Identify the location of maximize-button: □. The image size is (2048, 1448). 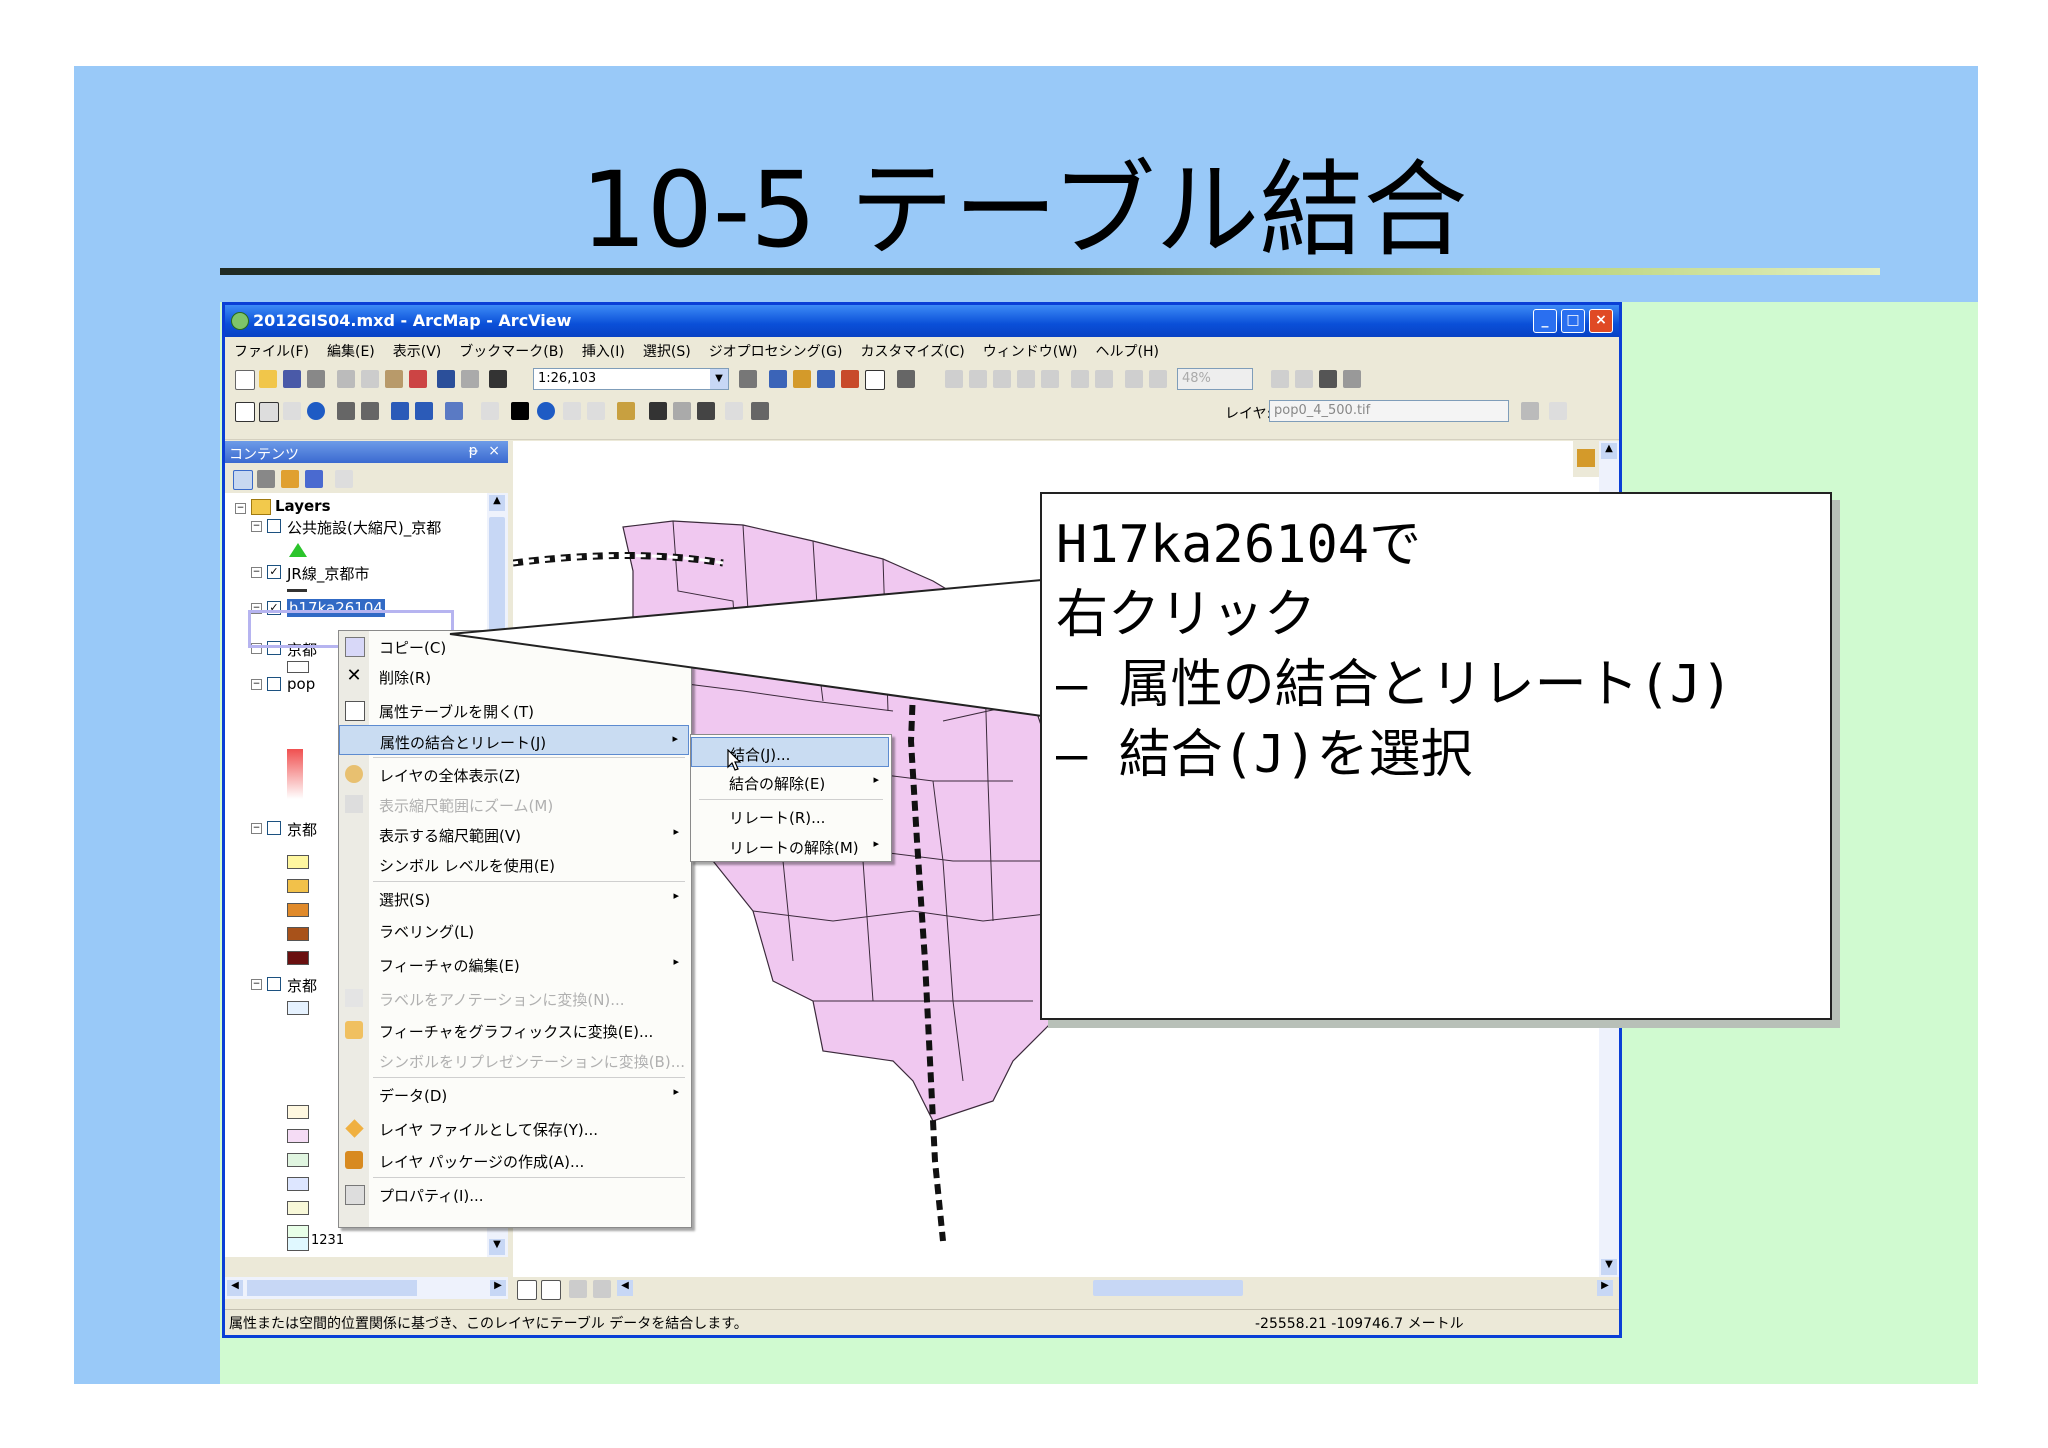
(1573, 321).